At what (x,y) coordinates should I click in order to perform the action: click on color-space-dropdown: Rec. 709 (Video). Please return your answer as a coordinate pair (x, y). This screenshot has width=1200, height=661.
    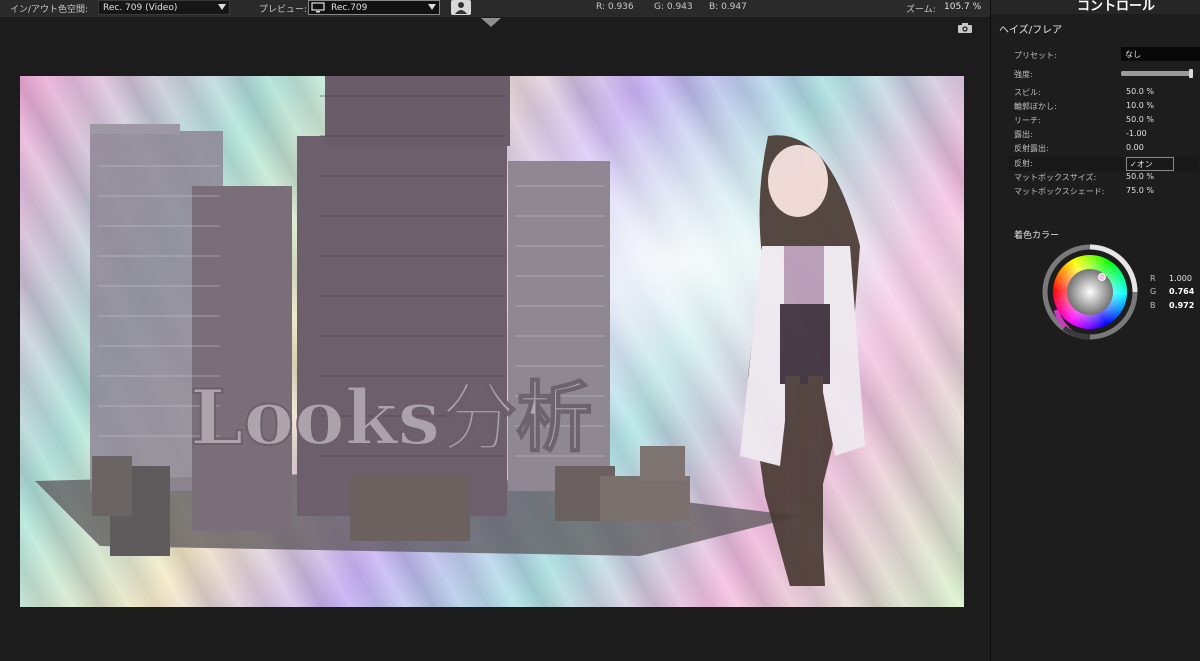
    Looking at the image, I should click on (164, 7).